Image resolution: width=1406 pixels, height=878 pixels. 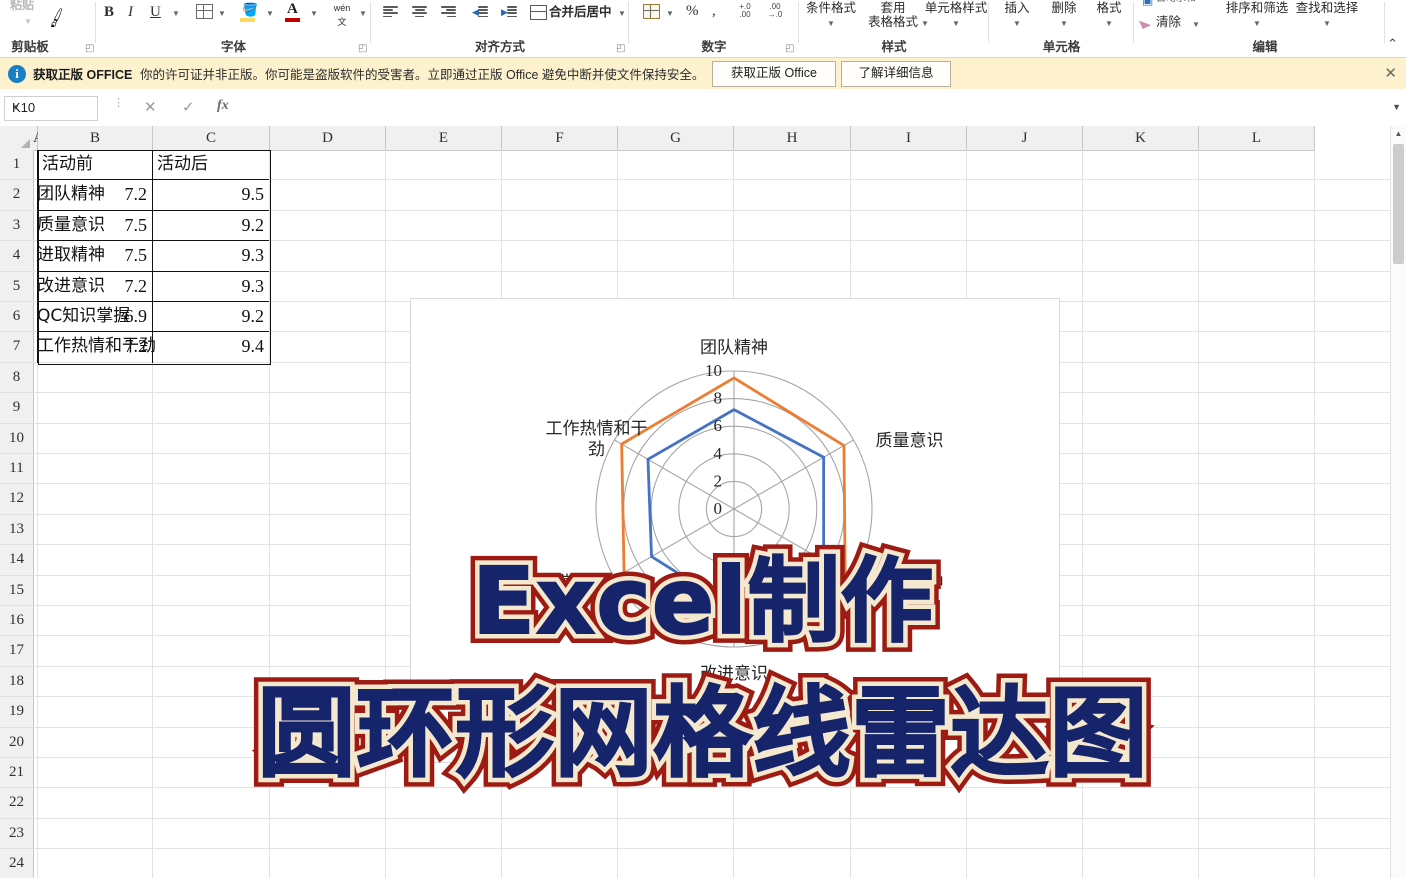 I want to click on row-header-24: 24, so click(x=17, y=863).